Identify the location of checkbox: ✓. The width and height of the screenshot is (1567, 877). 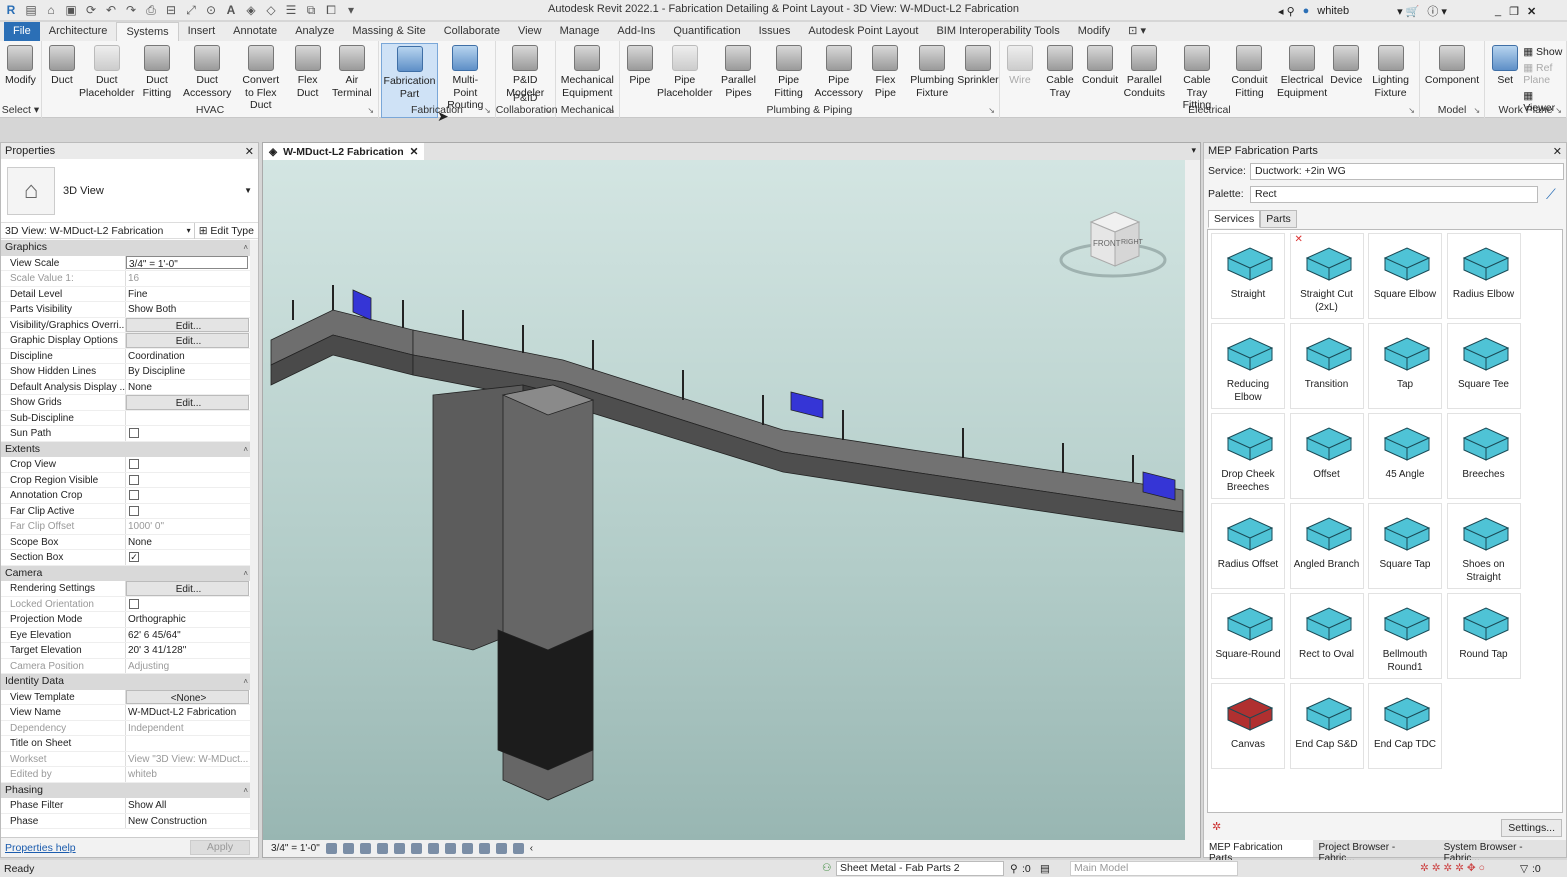
(134, 557).